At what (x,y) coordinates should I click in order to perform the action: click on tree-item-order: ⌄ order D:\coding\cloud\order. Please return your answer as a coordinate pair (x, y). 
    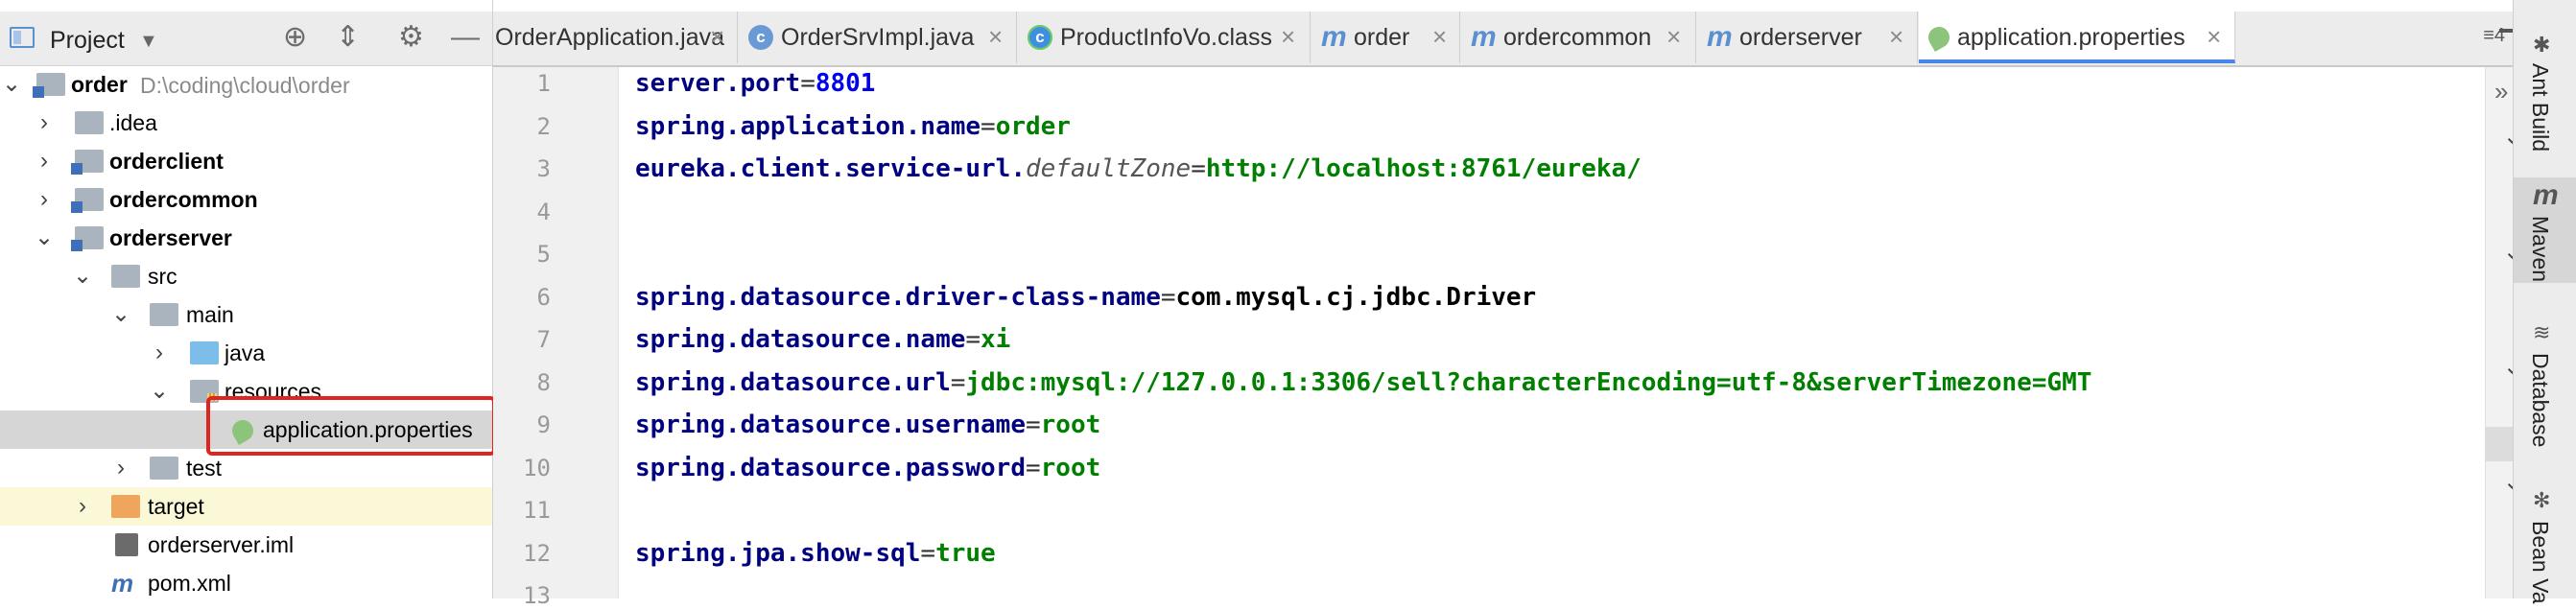
    Looking at the image, I should click on (246, 84).